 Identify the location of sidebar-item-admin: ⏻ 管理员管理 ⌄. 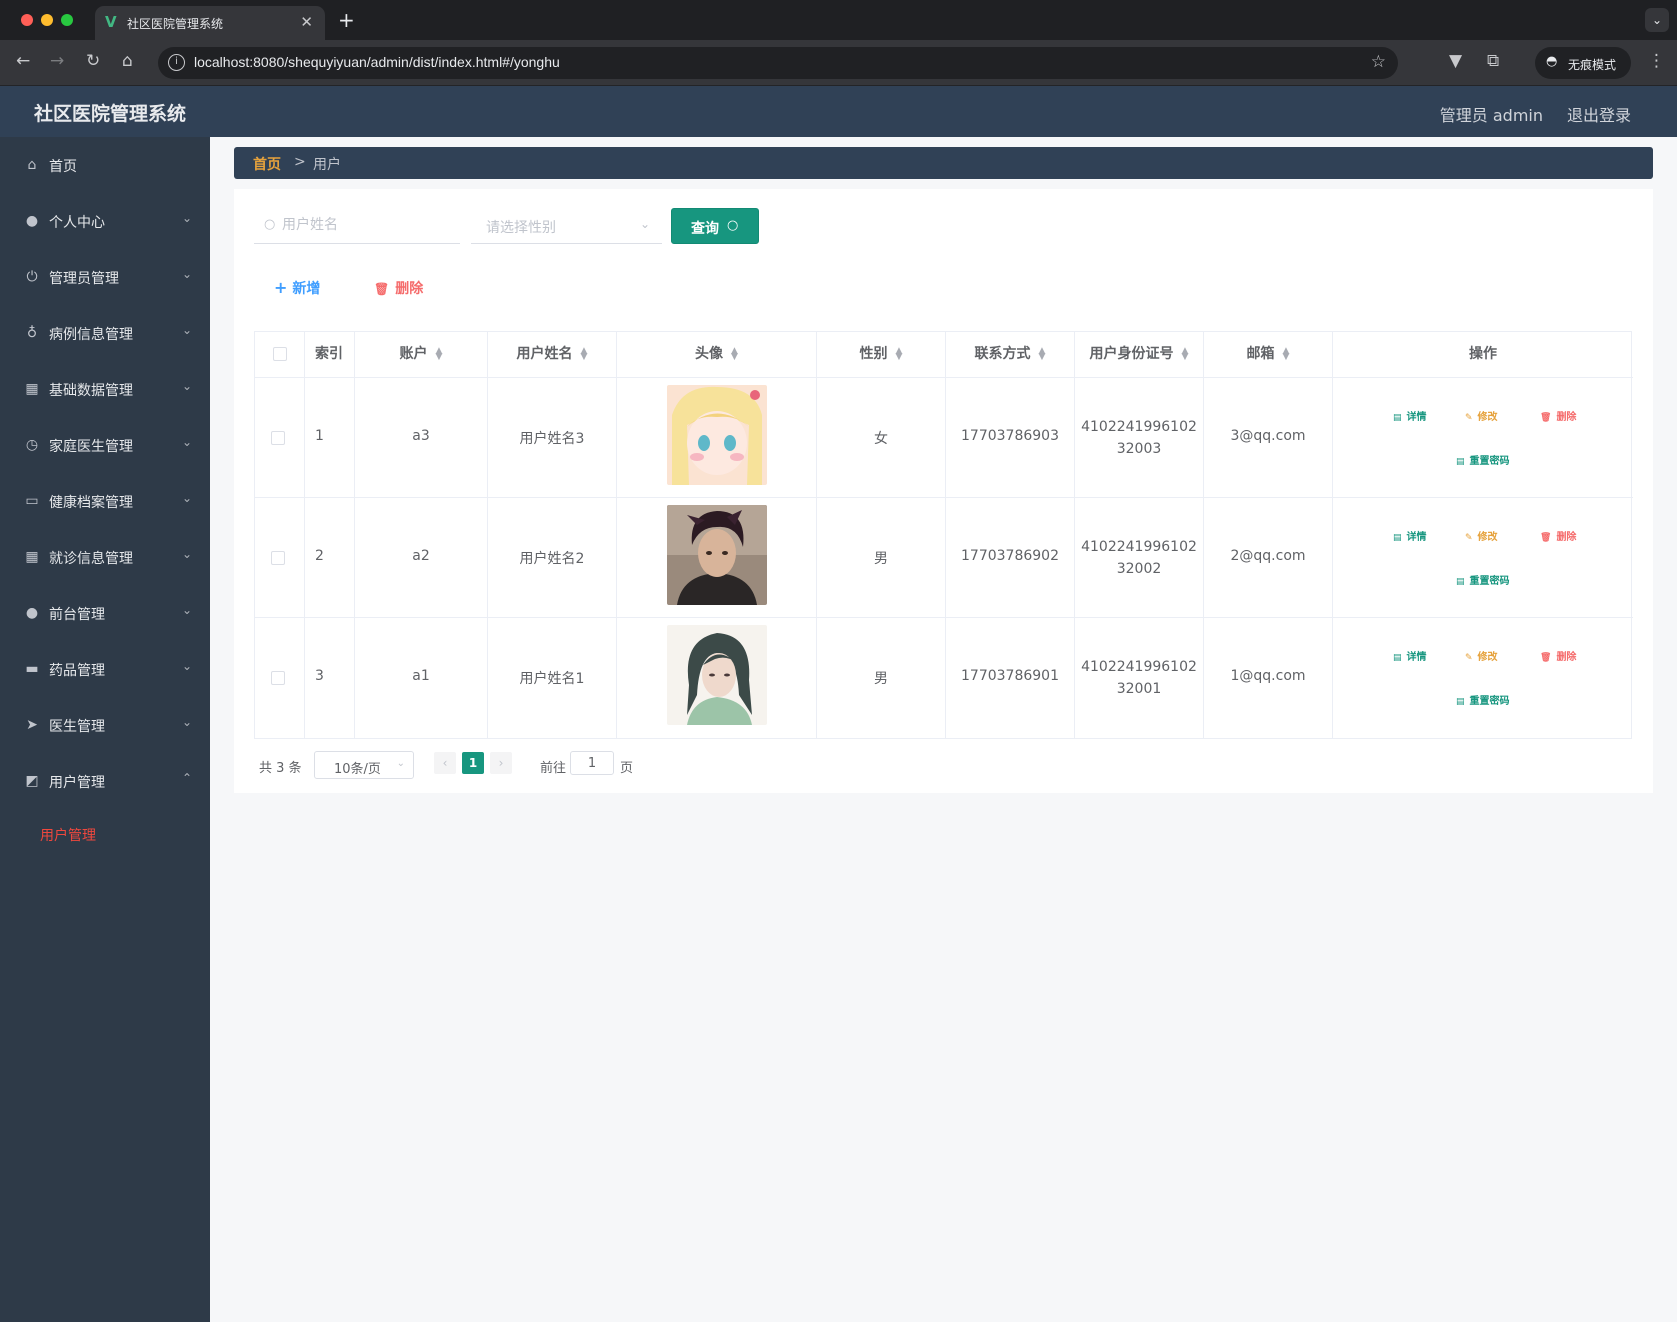
(105, 277).